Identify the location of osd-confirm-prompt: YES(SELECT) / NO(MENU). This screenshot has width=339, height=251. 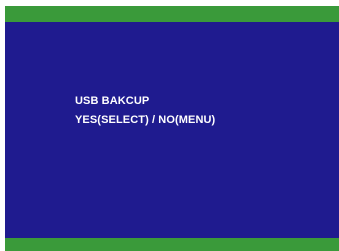
(145, 120).